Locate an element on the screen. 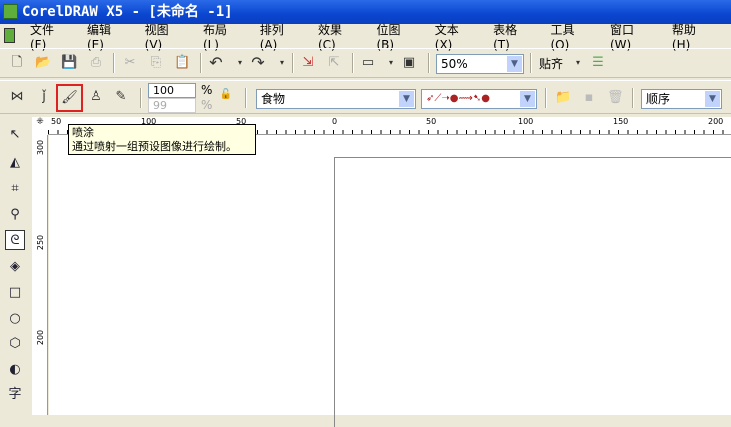  save-spray-icon: ▪ is located at coordinates (589, 98).